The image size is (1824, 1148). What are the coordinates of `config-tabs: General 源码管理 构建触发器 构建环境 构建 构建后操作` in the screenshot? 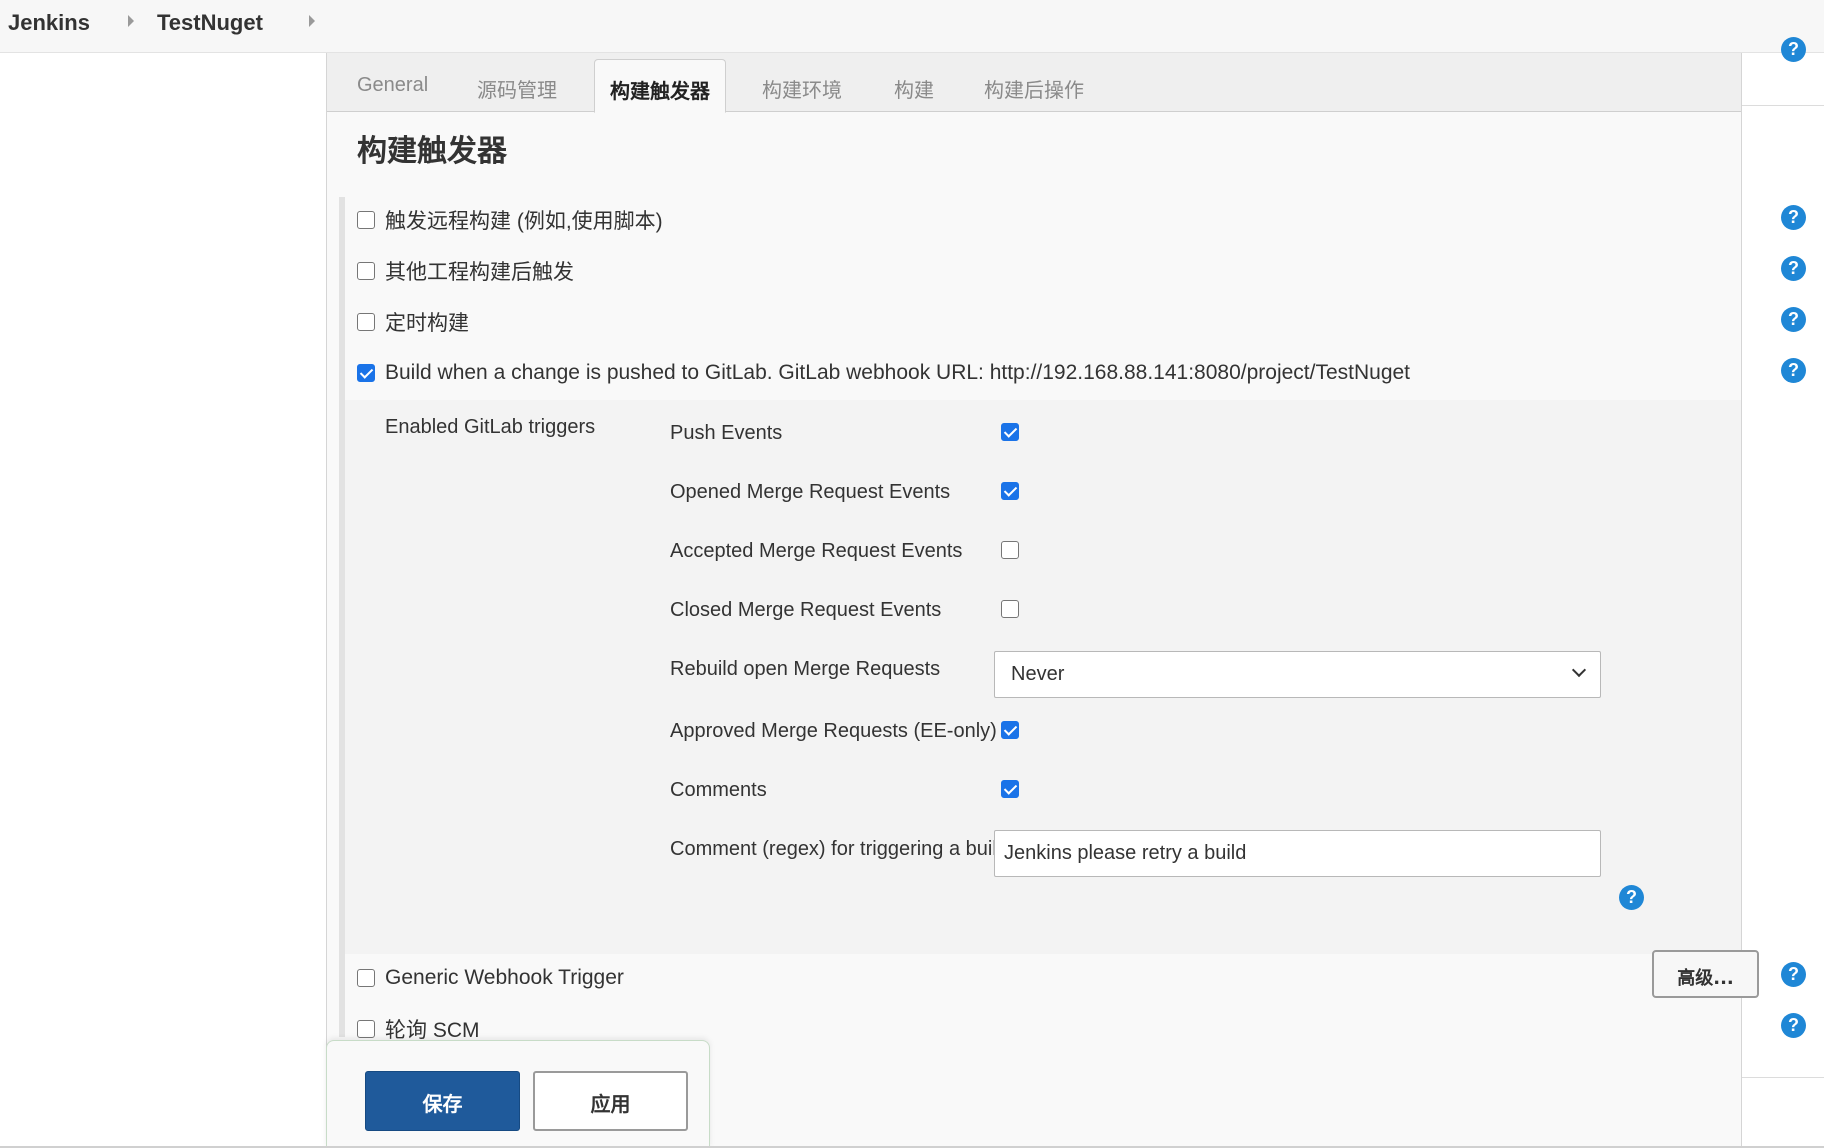 It's located at (1034, 83).